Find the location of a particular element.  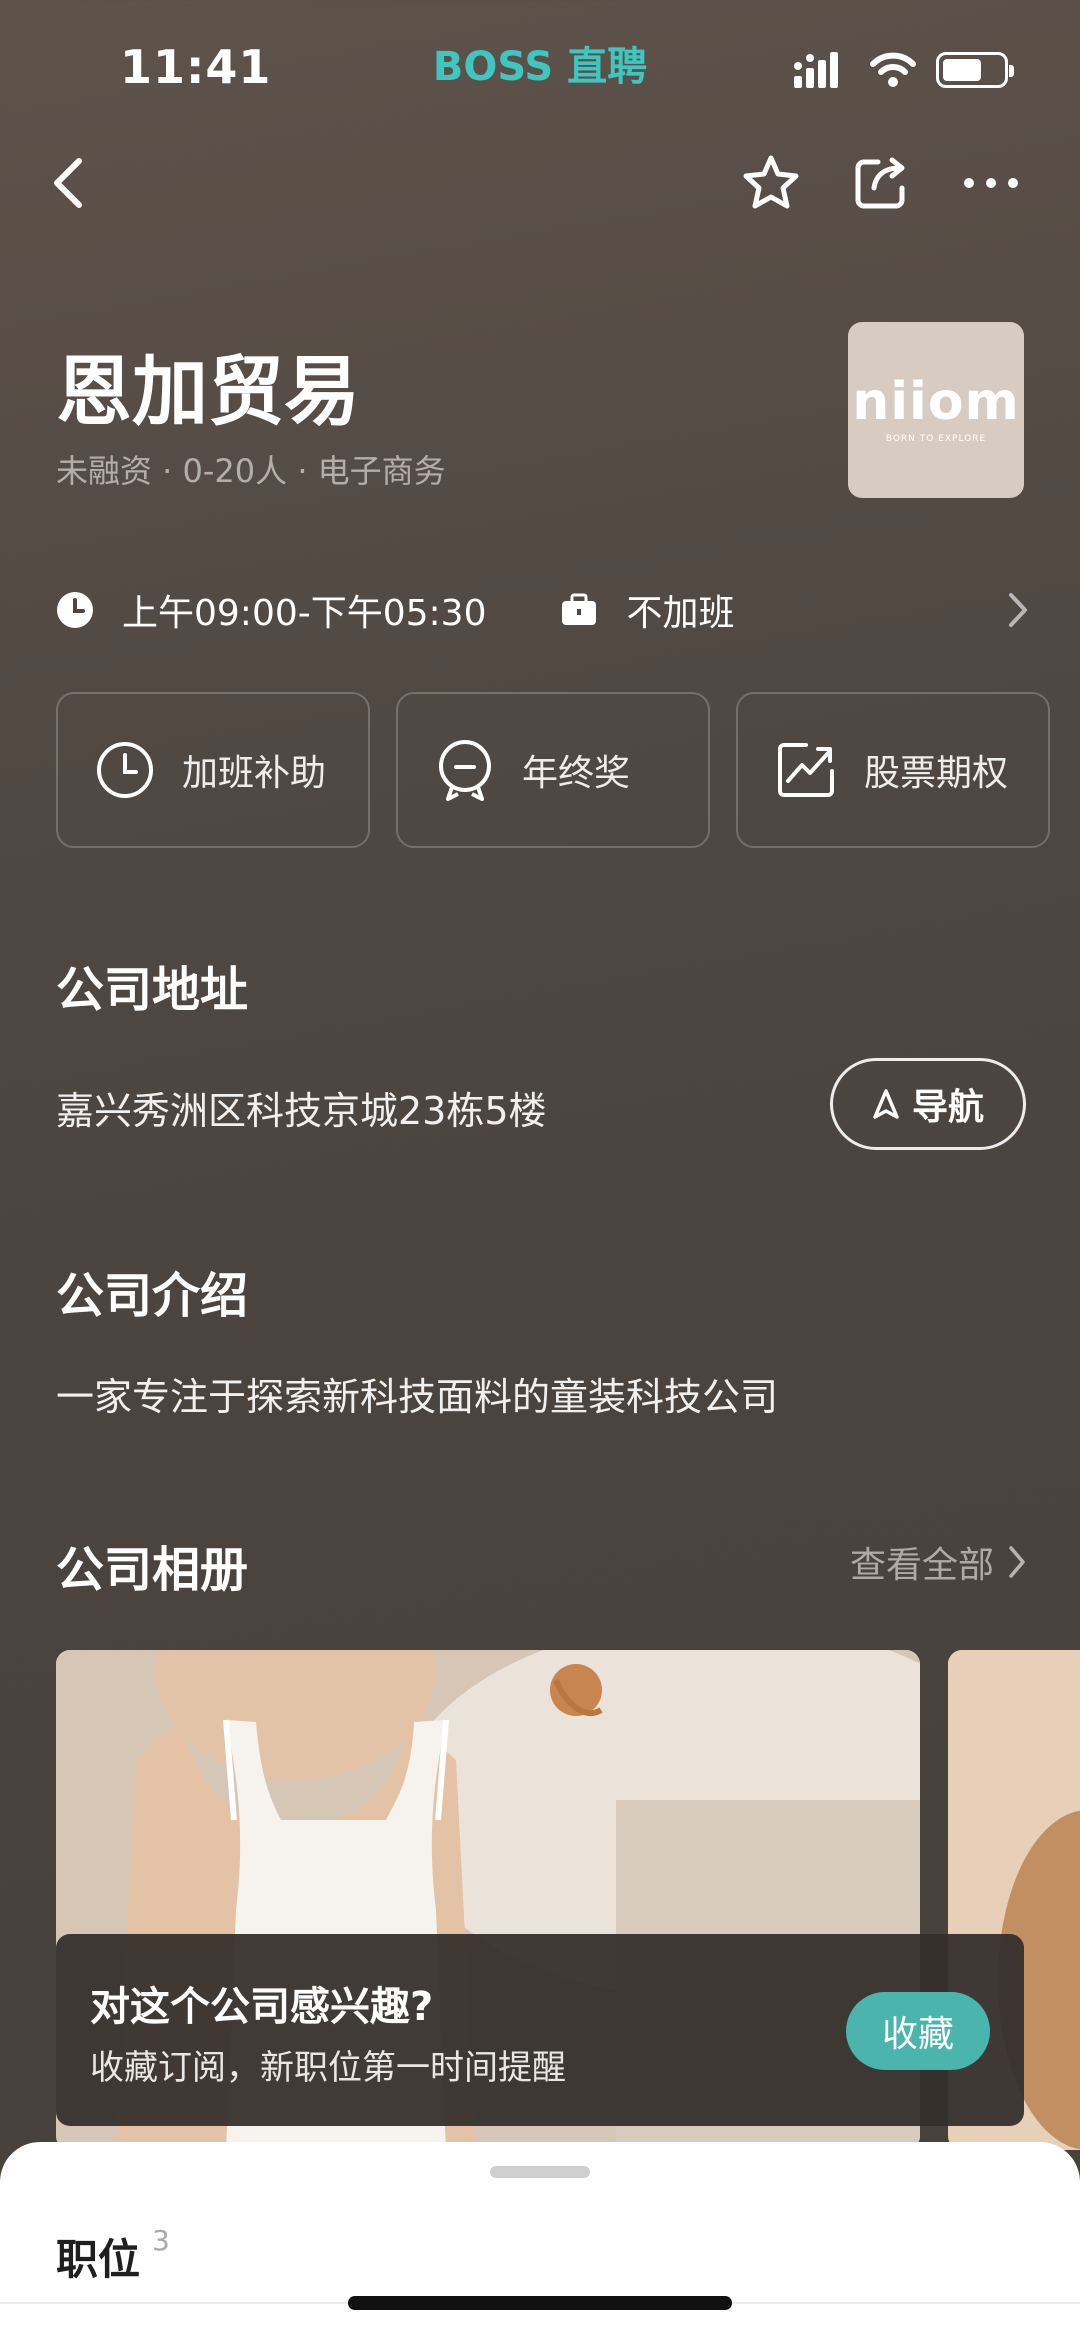

status-icons is located at coordinates (904, 70).